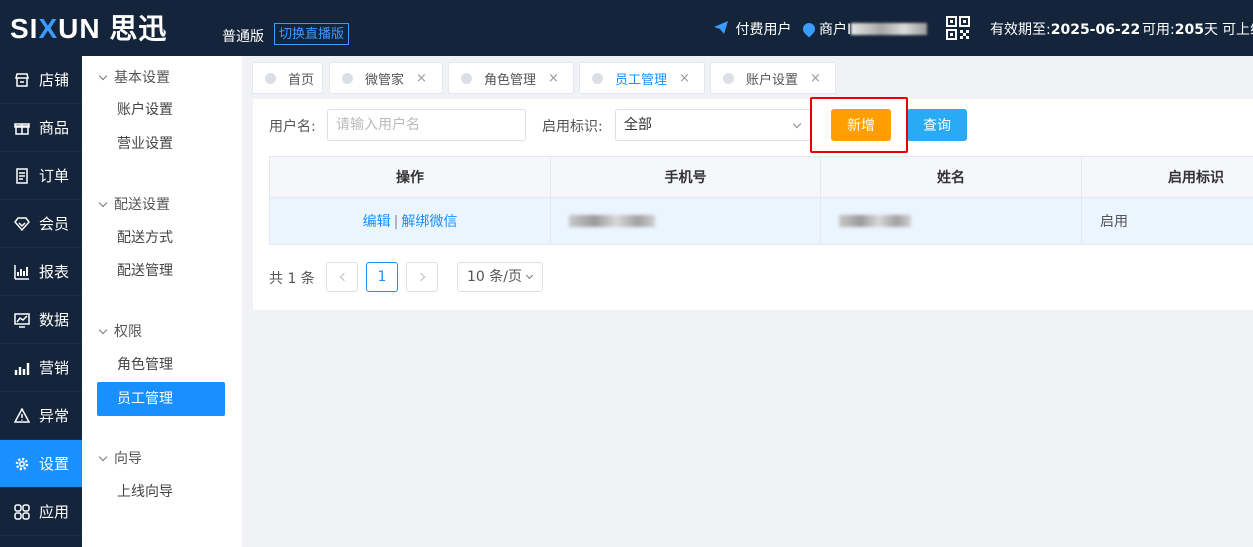  I want to click on next-page-button, so click(422, 277).